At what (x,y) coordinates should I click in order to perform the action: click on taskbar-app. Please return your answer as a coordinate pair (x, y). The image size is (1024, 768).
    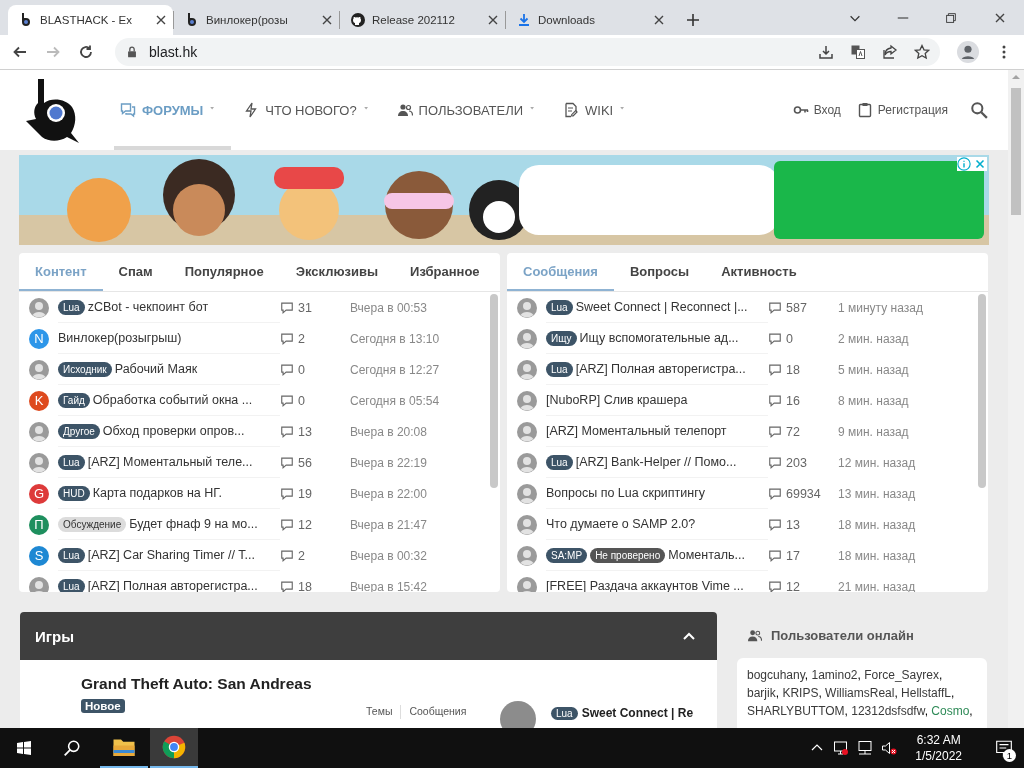
    Looking at the image, I should click on (174, 748).